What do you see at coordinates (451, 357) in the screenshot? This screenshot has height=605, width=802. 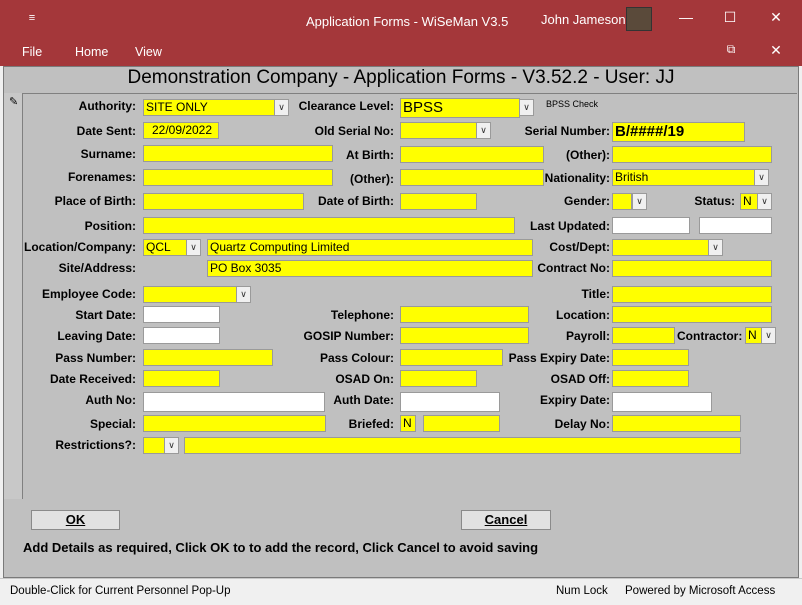 I see `pass-colour-field` at bounding box center [451, 357].